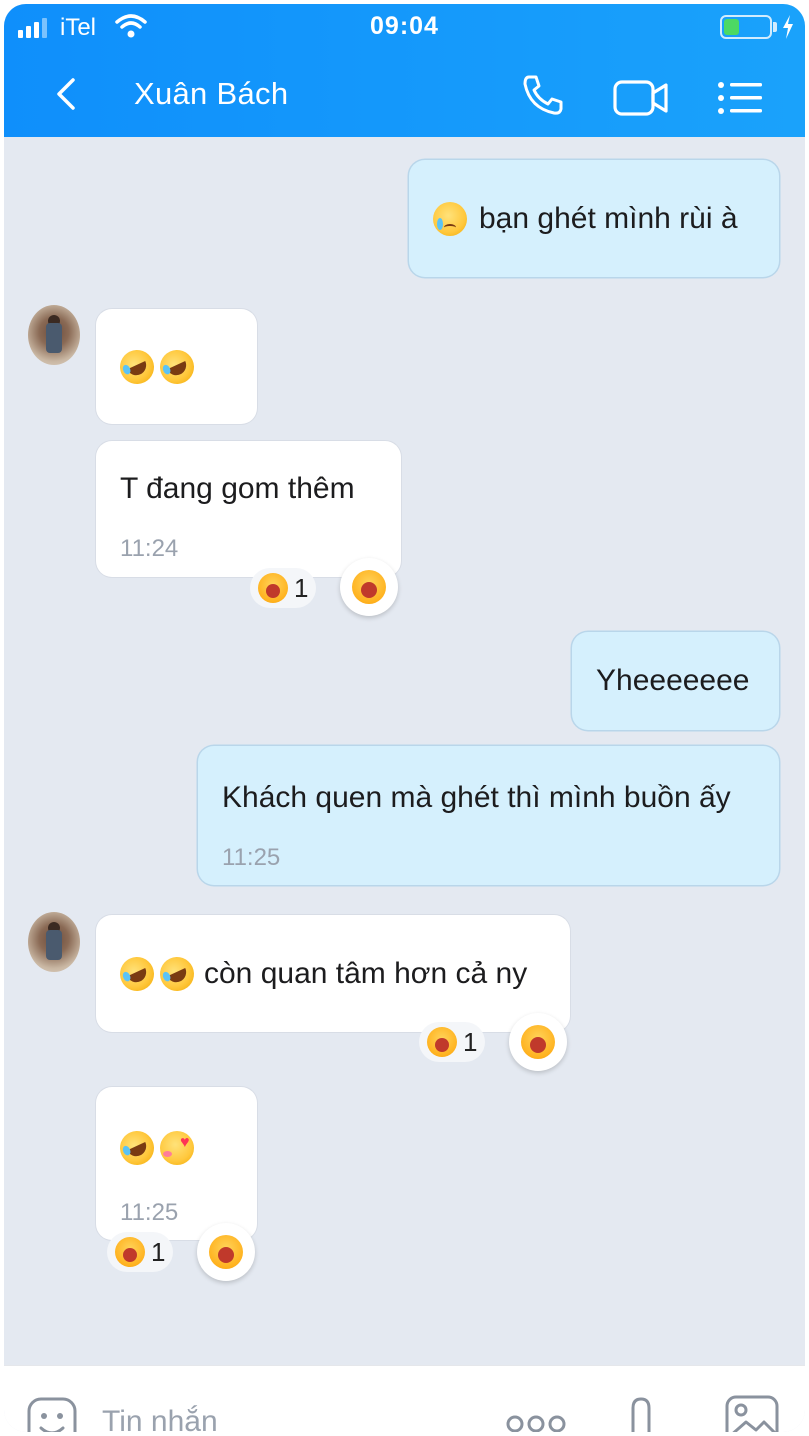 The image size is (809, 1436). I want to click on video-camera-icon, so click(641, 98).